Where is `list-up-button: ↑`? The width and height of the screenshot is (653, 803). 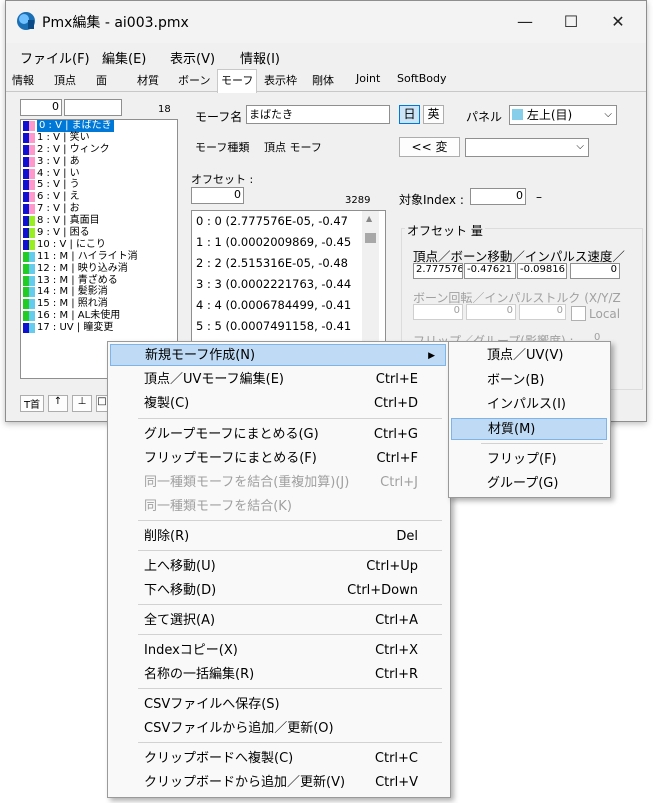 list-up-button: ↑ is located at coordinates (58, 403).